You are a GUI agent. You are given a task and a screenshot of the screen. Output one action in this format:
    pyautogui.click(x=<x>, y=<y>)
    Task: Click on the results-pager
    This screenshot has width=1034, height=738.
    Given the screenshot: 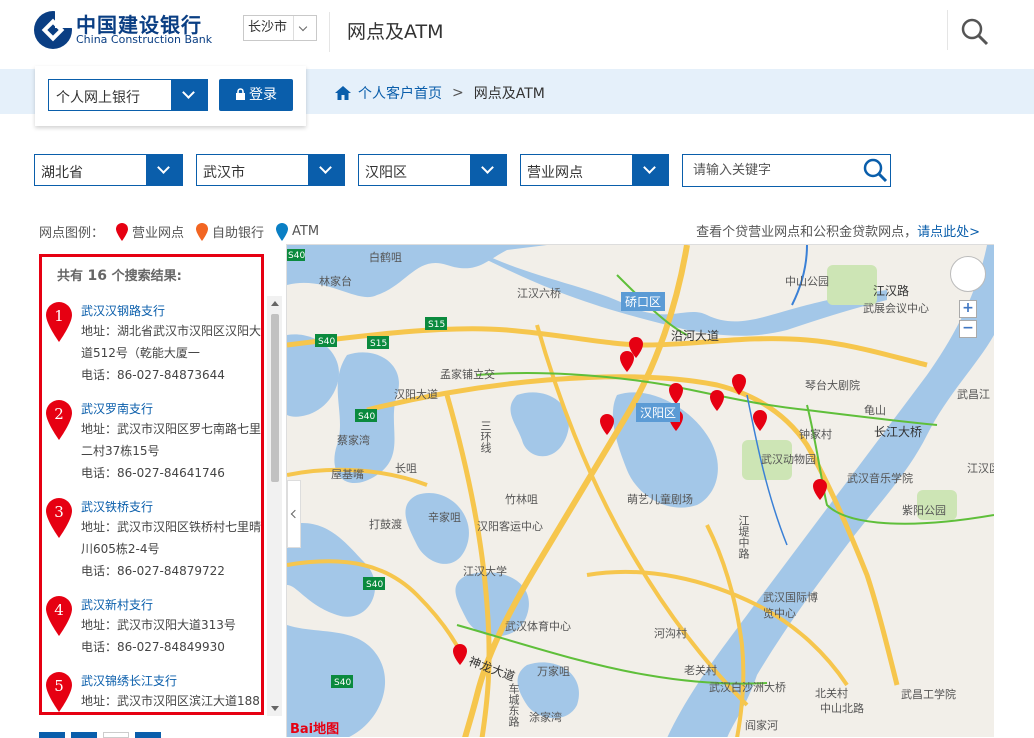 What is the action you would take?
    pyautogui.click(x=100, y=735)
    